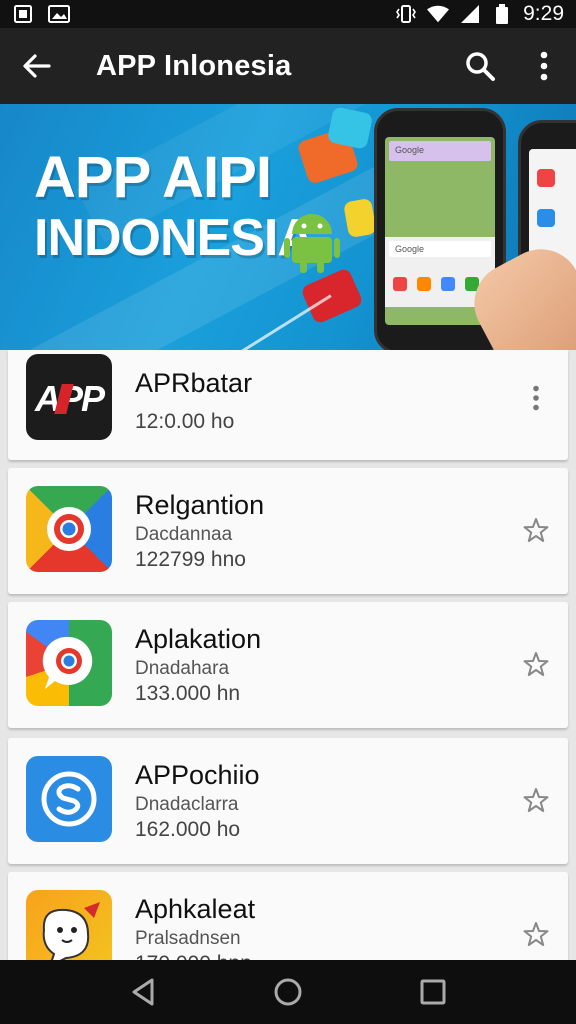 The height and width of the screenshot is (1024, 576). I want to click on search-icon, so click(480, 66).